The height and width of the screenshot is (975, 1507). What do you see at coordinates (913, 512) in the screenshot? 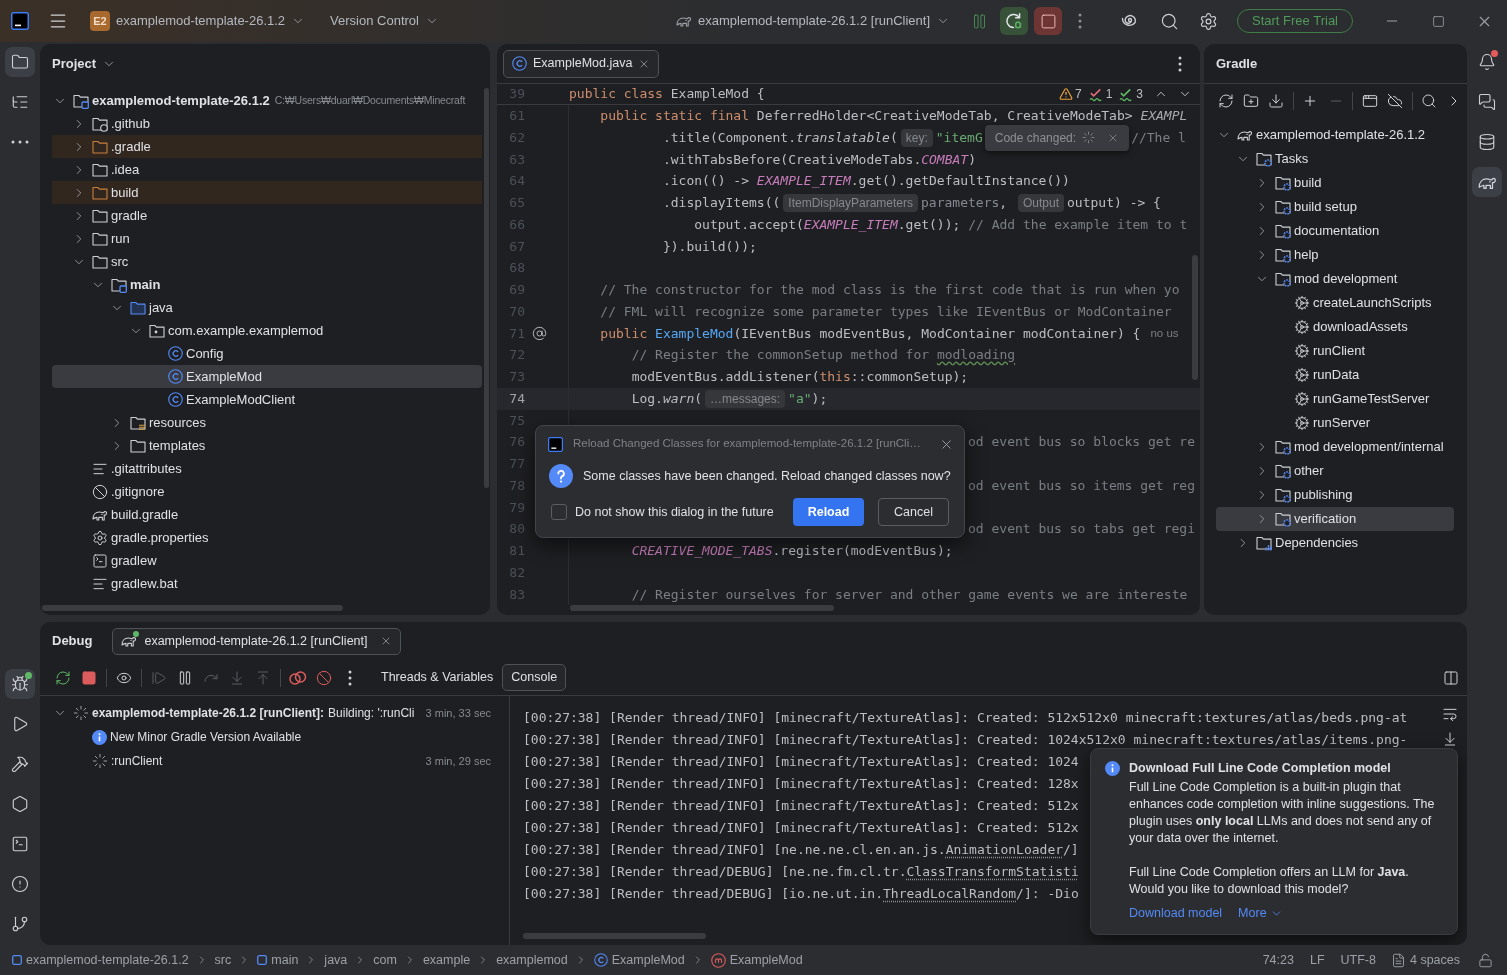
I see `cancel-button: Cancel` at bounding box center [913, 512].